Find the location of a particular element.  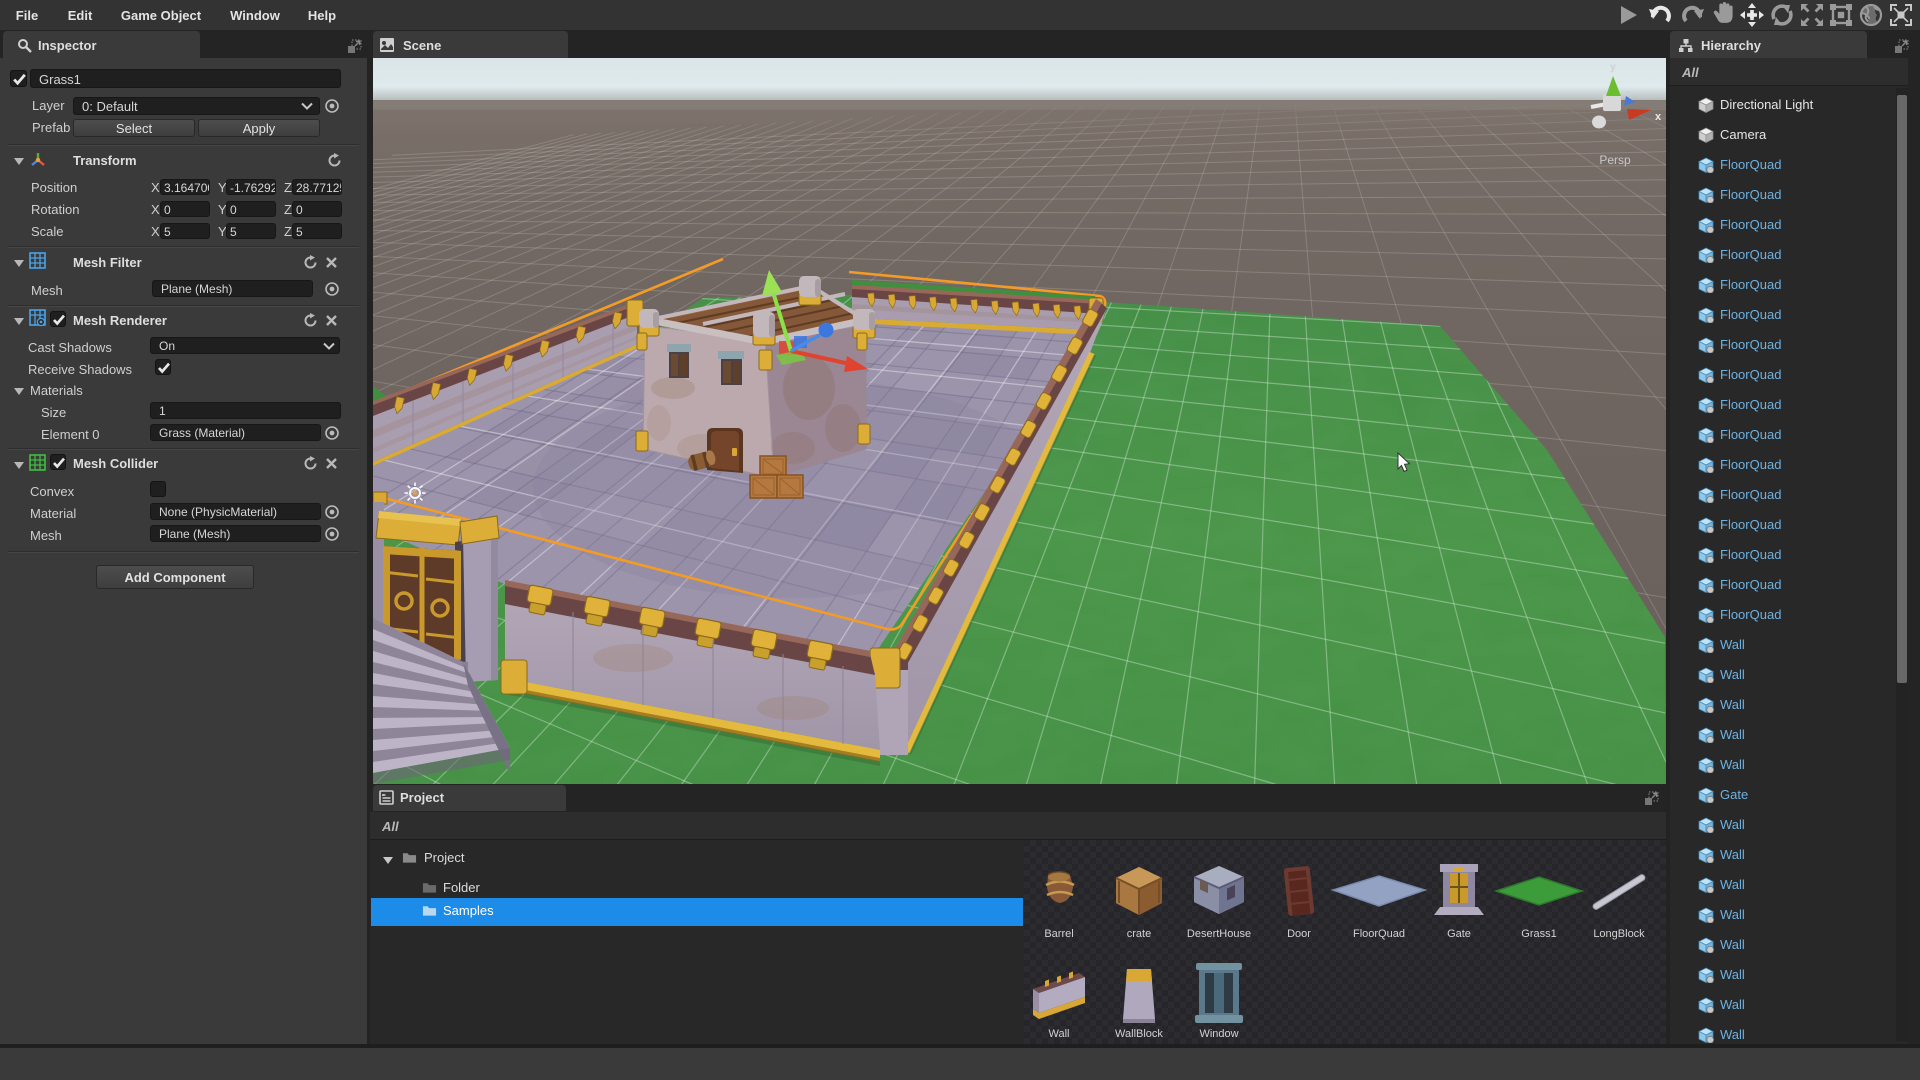

svg-text: Grass1 is located at coordinates (1538, 934).